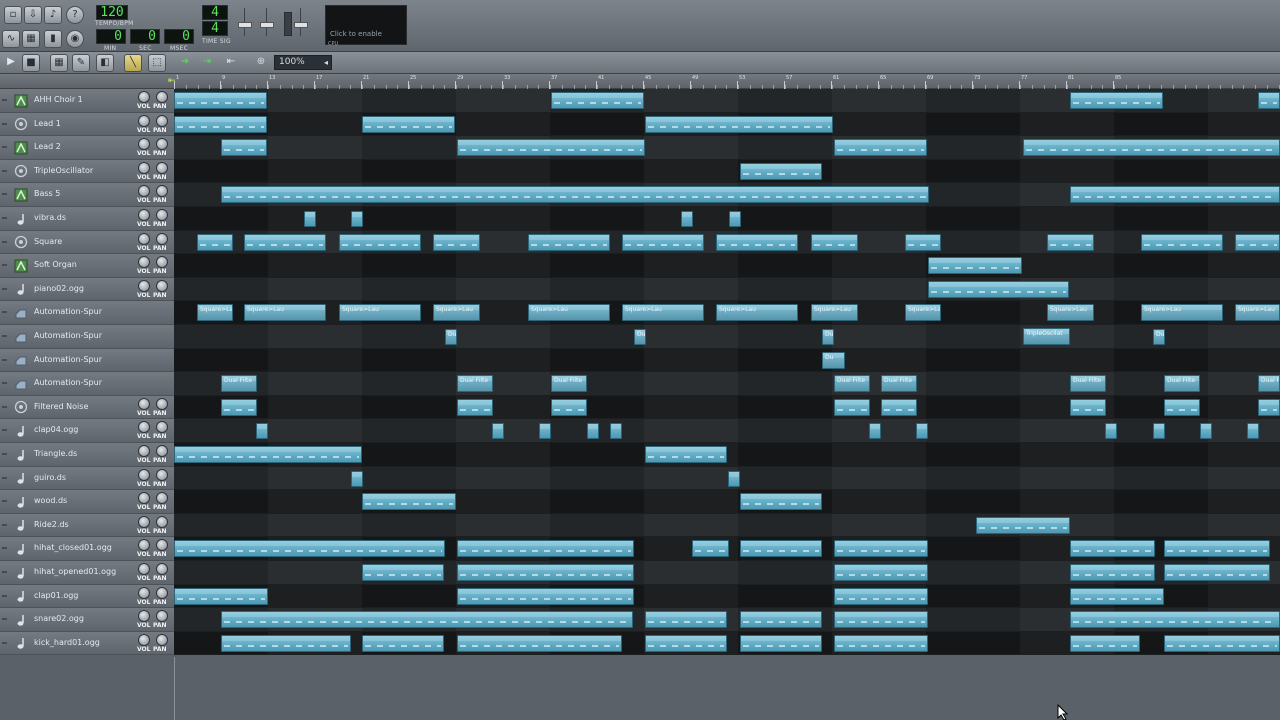 The image size is (1280, 720). Describe the element at coordinates (87, 525) in the screenshot. I see `track-header: Ride2.ds VOL PAN` at that location.